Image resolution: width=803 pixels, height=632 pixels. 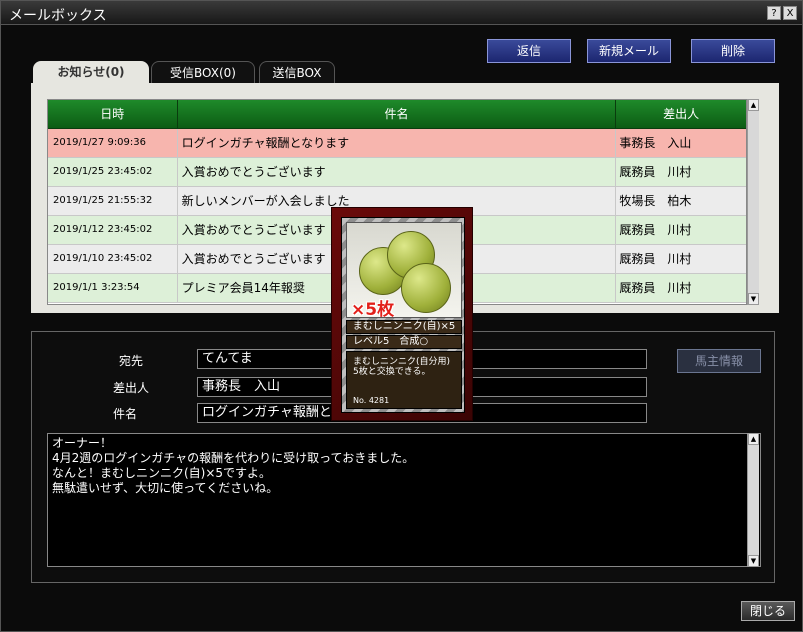 What do you see at coordinates (58, 16) in the screenshot?
I see `window-title: メールボックス` at bounding box center [58, 16].